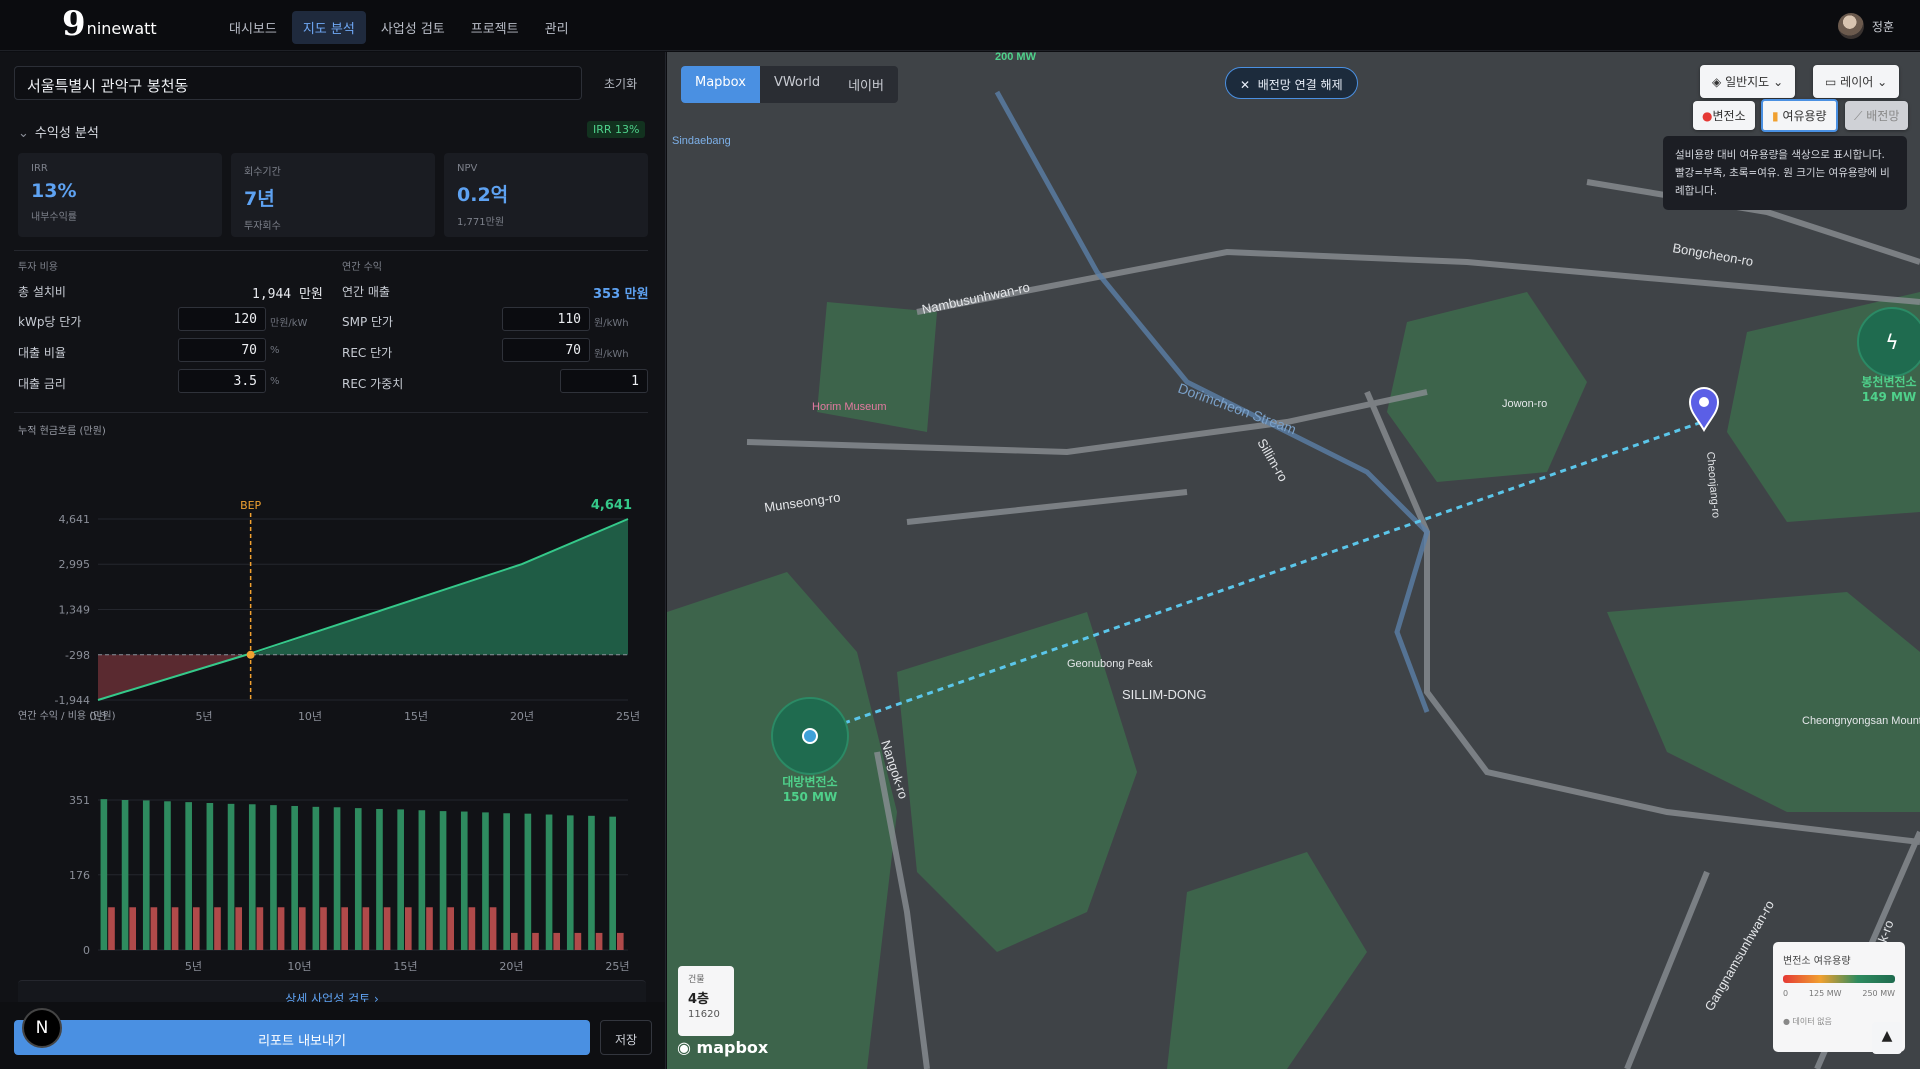 The image size is (1920, 1069). I want to click on building-label: 건물, so click(696, 980).